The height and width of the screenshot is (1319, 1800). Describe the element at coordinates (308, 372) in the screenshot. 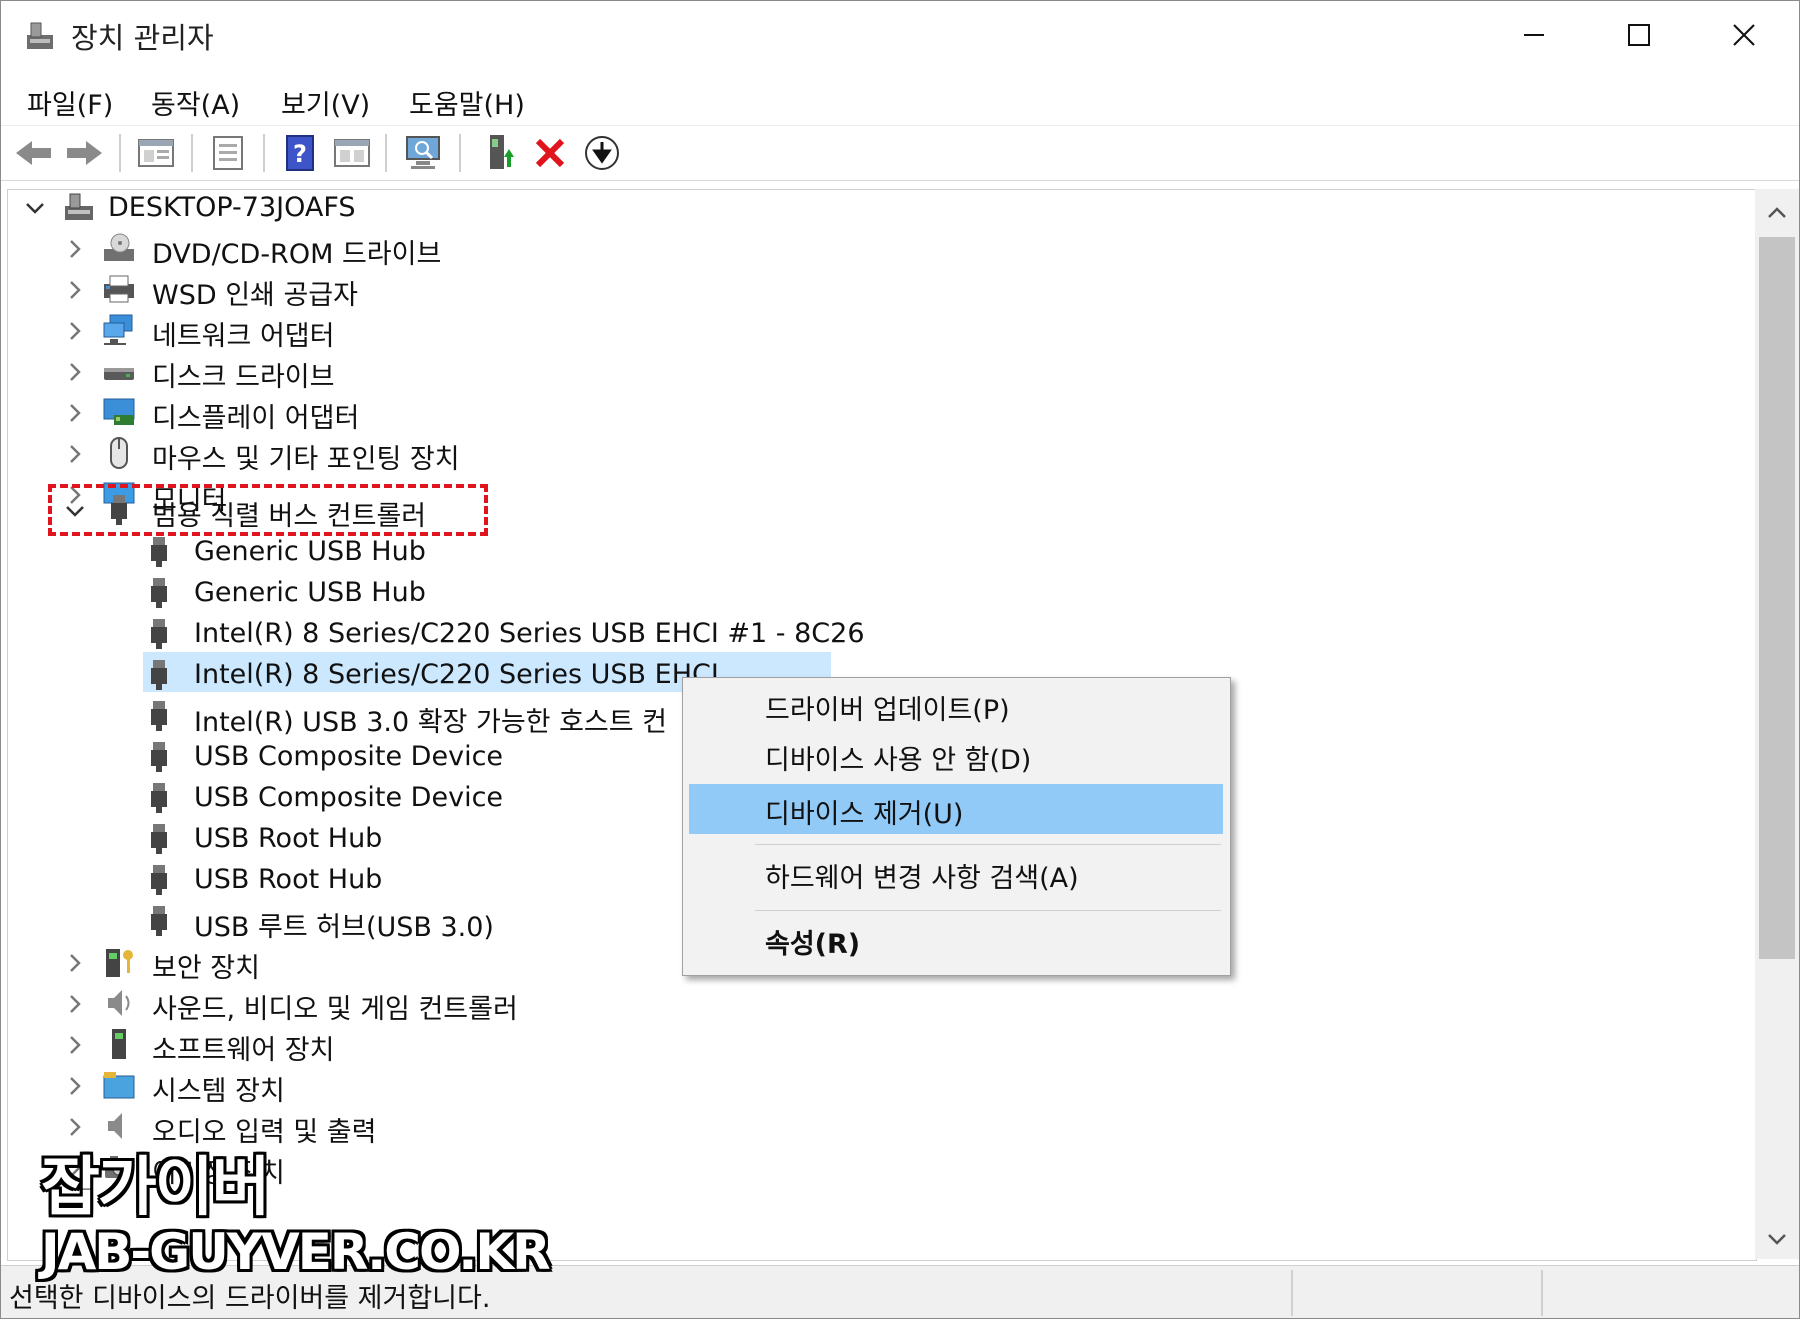

I see `tree-category-row: 디스크 드라이브` at that location.